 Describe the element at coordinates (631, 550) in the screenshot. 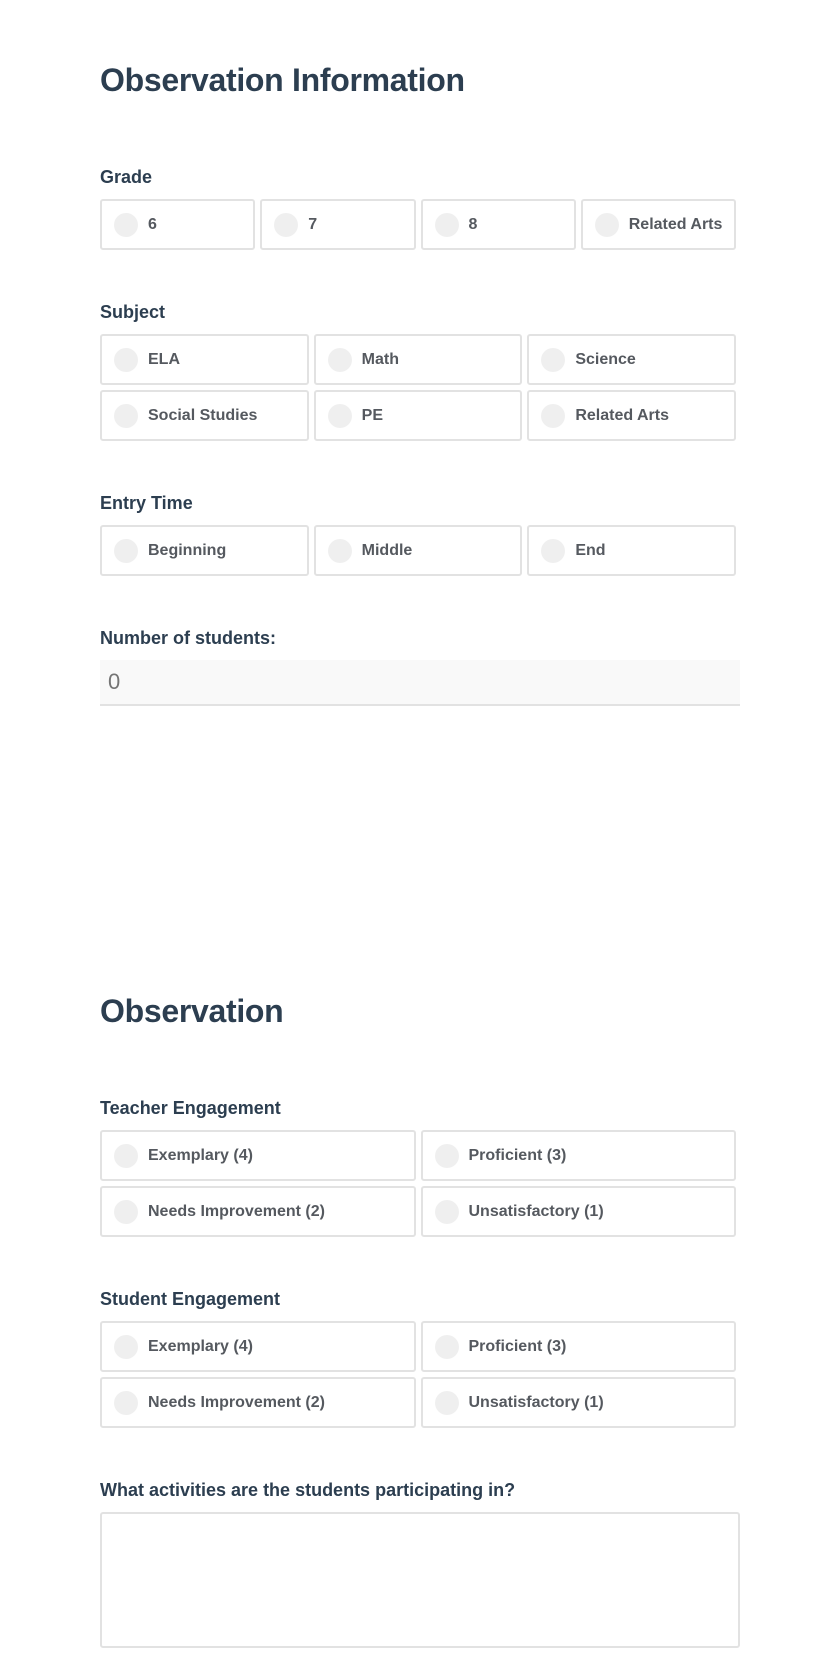

I see `entry-time-option-end: End` at that location.